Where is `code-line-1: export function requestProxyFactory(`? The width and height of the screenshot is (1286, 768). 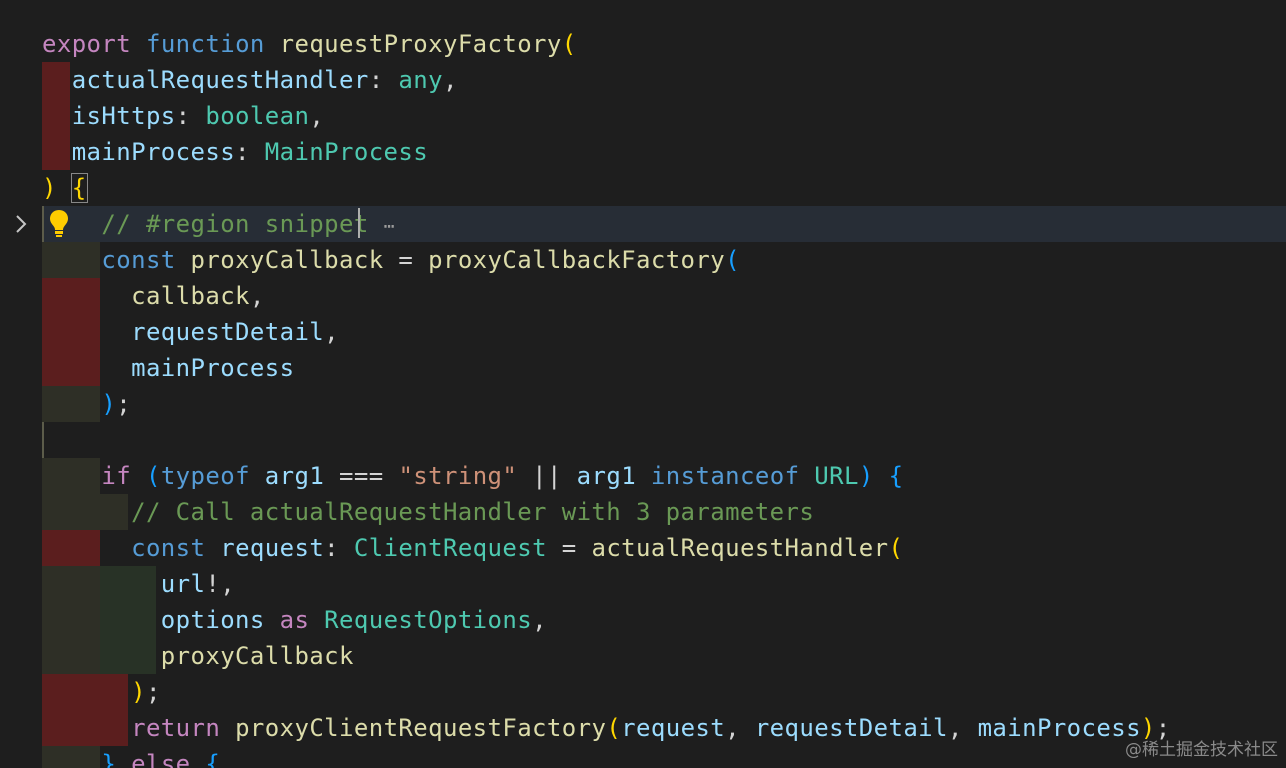 code-line-1: export function requestProxyFactory( is located at coordinates (309, 44).